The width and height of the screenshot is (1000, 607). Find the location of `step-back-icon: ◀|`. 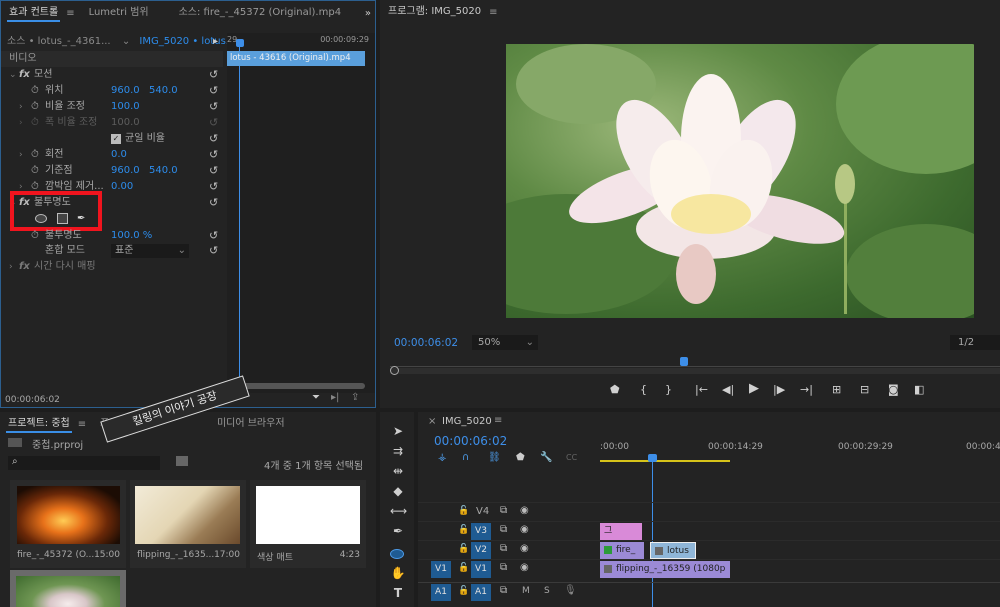

step-back-icon: ◀| is located at coordinates (728, 389).